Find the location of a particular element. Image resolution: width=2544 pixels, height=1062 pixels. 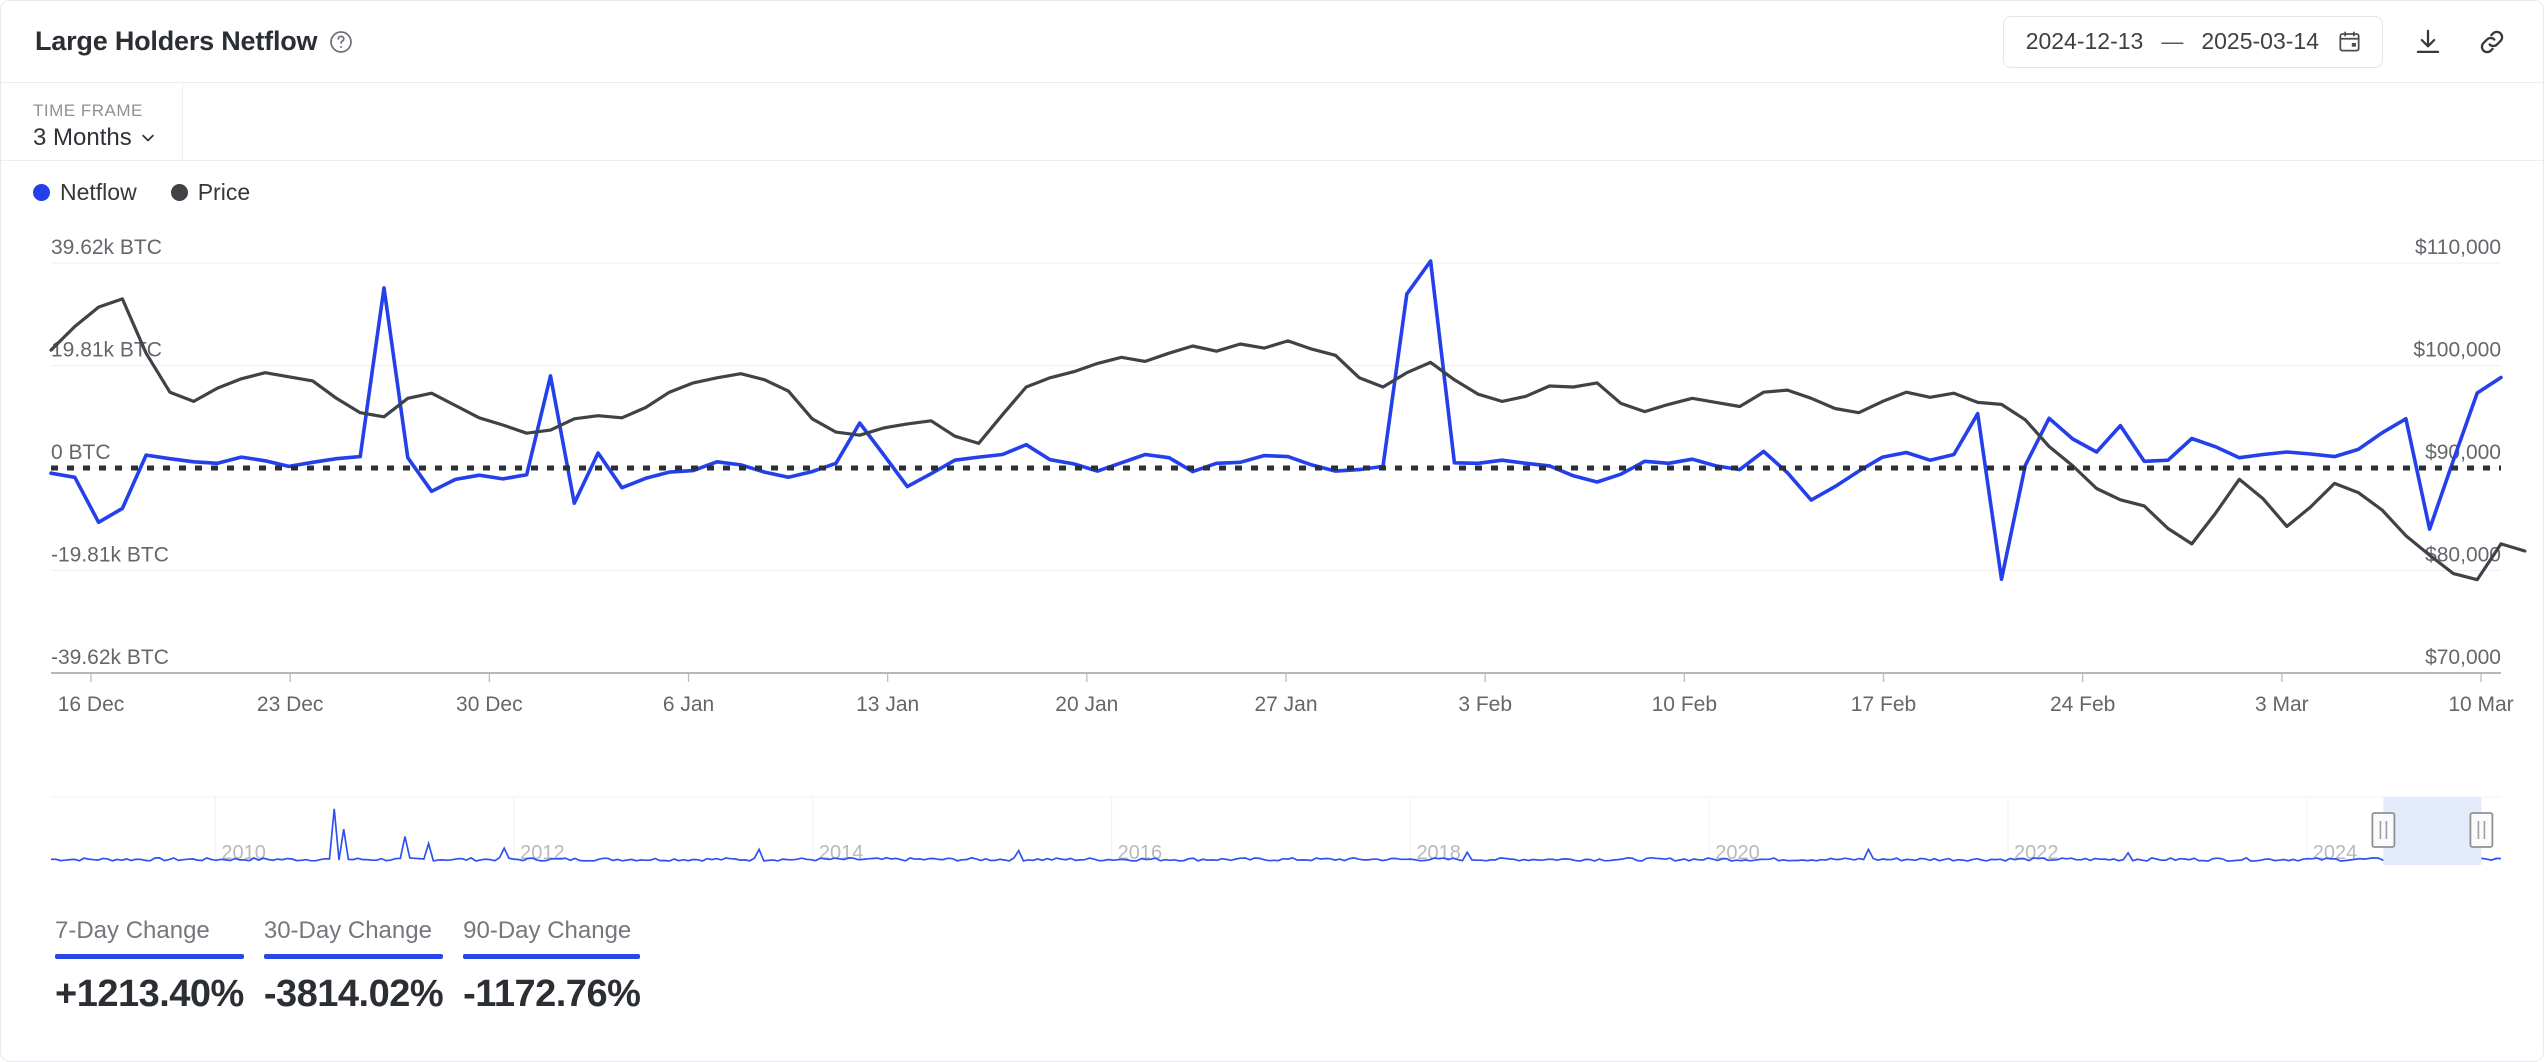

y2-axis-tick-label: $90,000 is located at coordinates (2463, 452).